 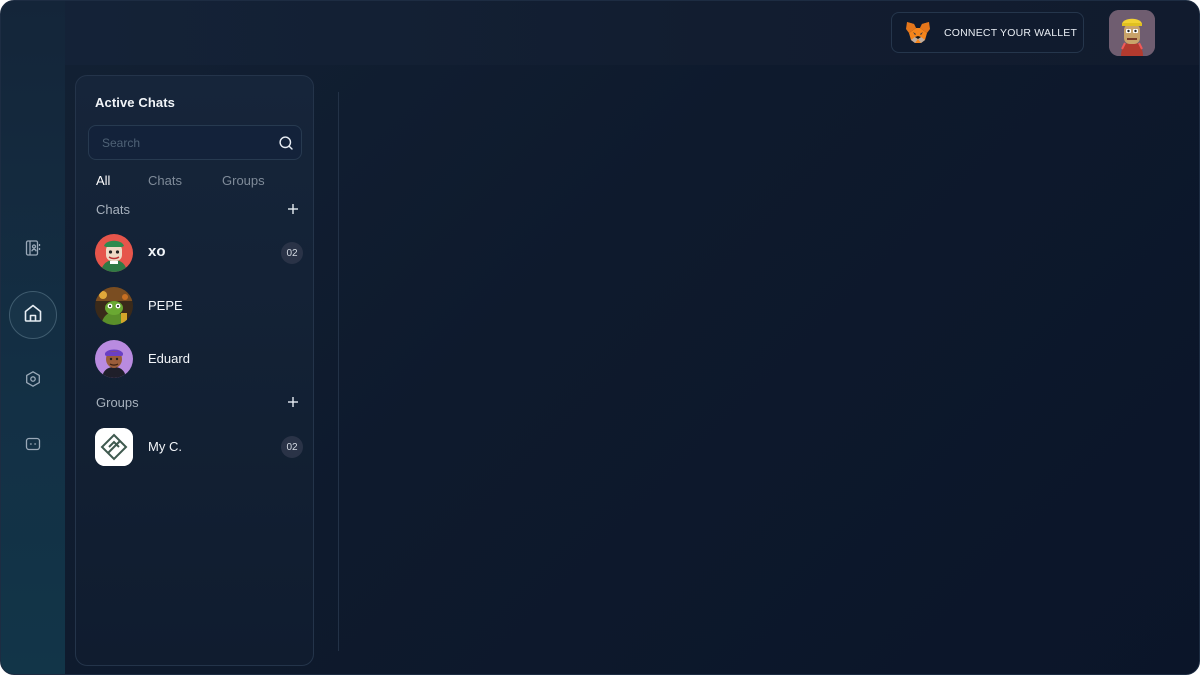 I want to click on chats-section-label: Chats, so click(x=113, y=209).